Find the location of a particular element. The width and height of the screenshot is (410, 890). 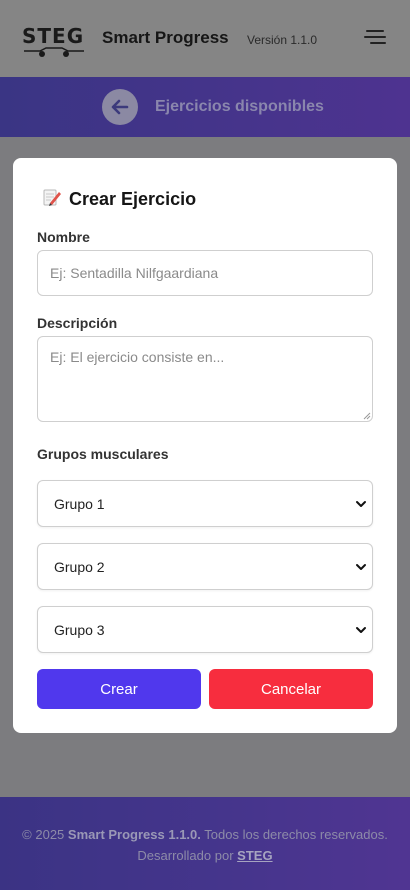

modal-title-text: Crear Ejercicio is located at coordinates (133, 199).